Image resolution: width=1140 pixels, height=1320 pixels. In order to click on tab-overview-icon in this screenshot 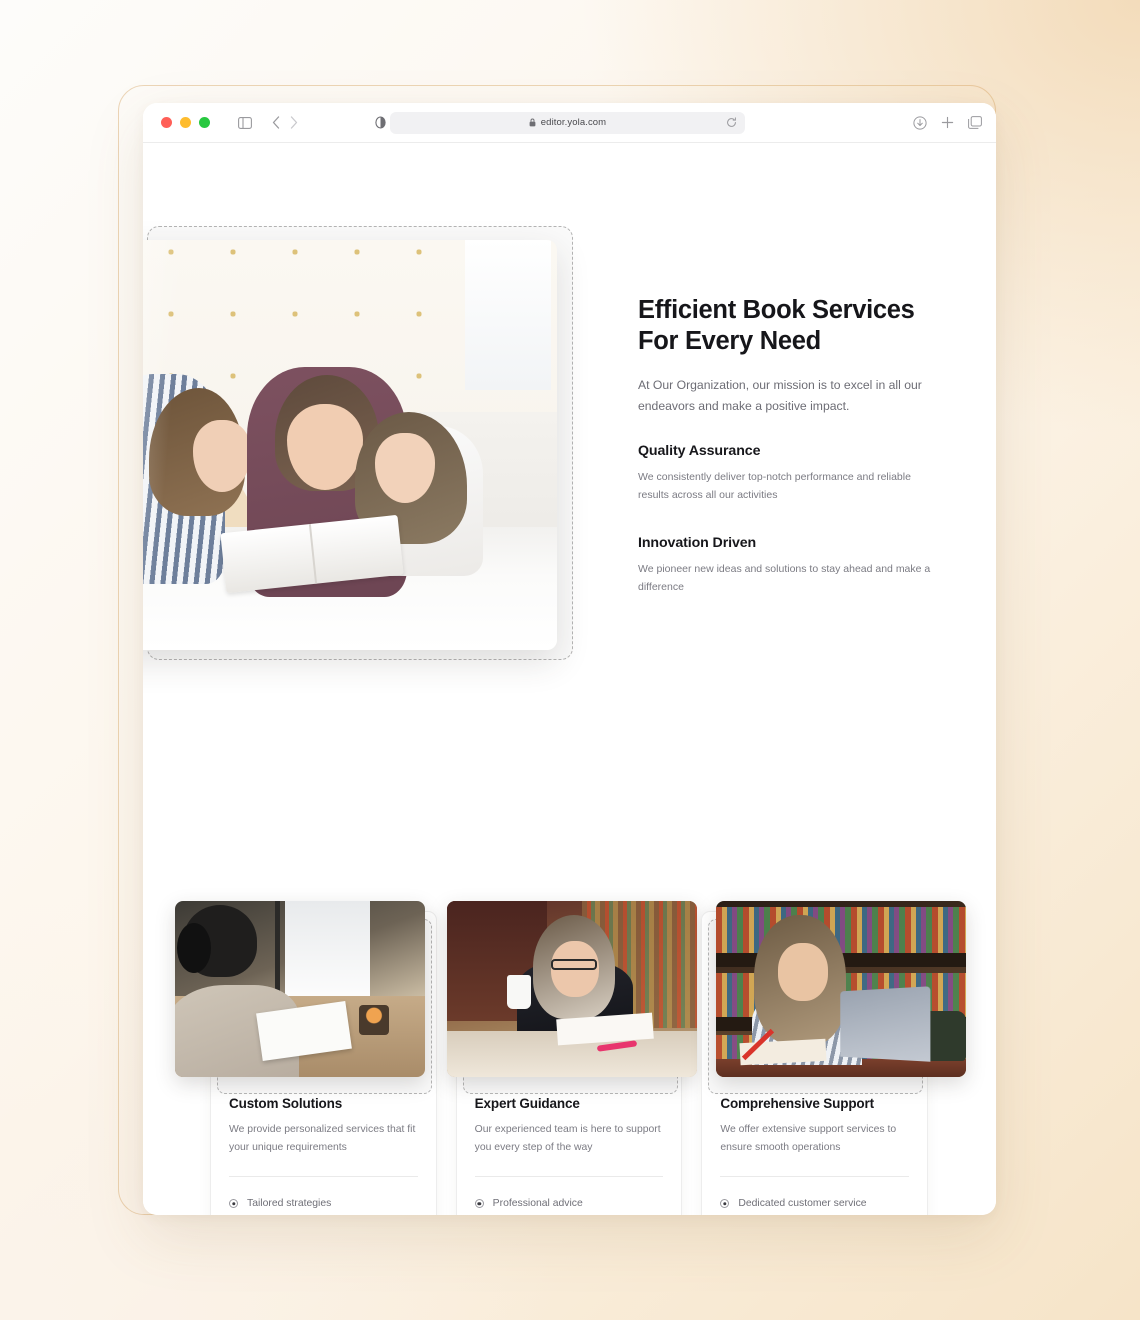, I will do `click(975, 122)`.